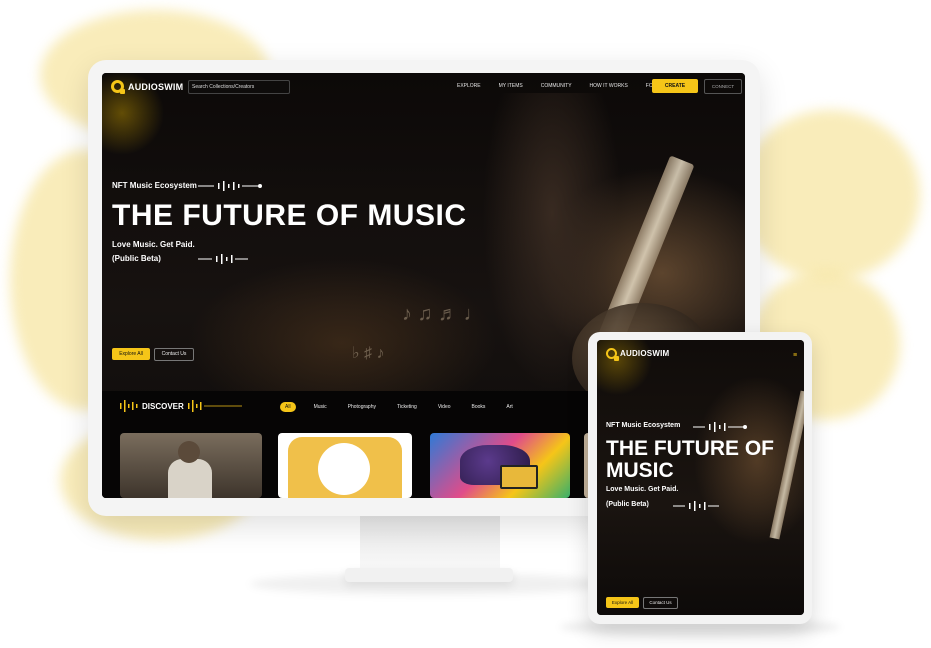  I want to click on filter-photography: Photography, so click(362, 407).